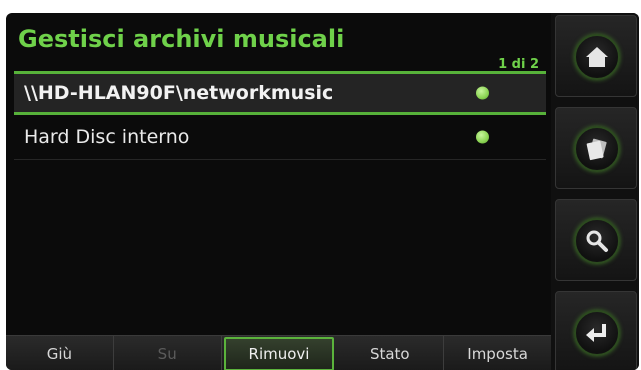  I want to click on media-library-button, so click(596, 148).